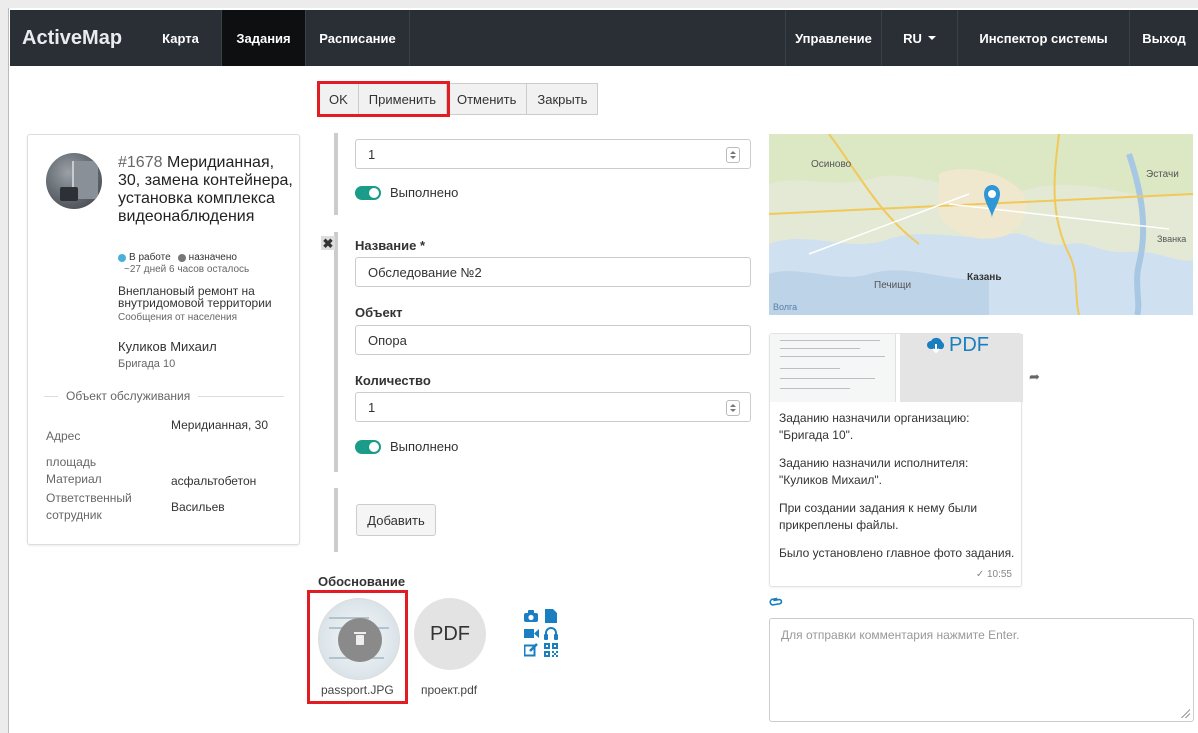  What do you see at coordinates (531, 616) in the screenshot?
I see `camera-icon` at bounding box center [531, 616].